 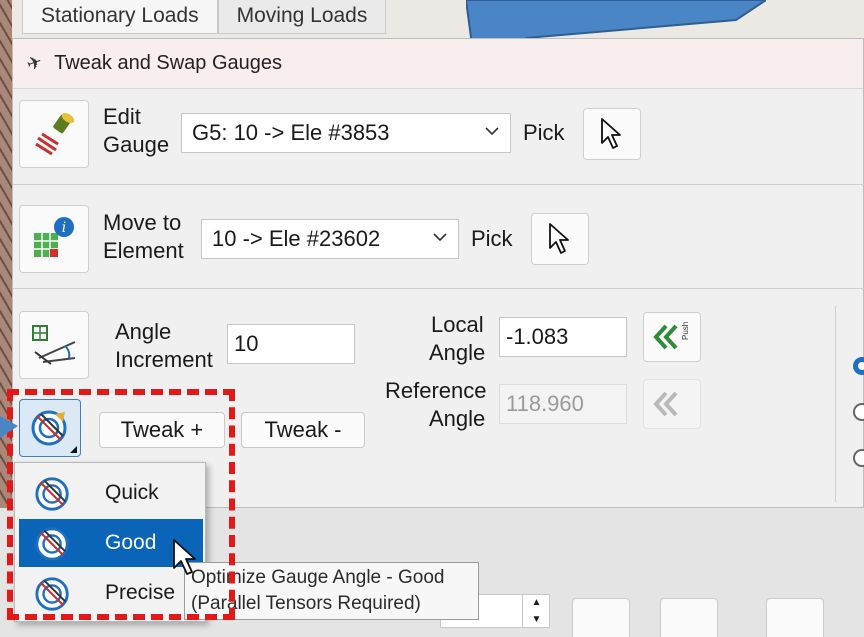 I want to click on dialog-titlebar: ✈ Tweak and Swap Gauges, so click(x=438, y=64).